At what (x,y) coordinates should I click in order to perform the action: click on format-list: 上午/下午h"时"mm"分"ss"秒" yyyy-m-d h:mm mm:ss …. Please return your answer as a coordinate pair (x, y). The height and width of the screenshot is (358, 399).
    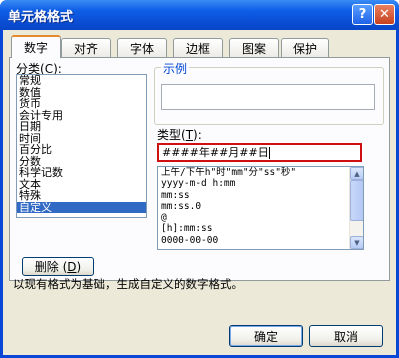
    Looking at the image, I should click on (260, 208).